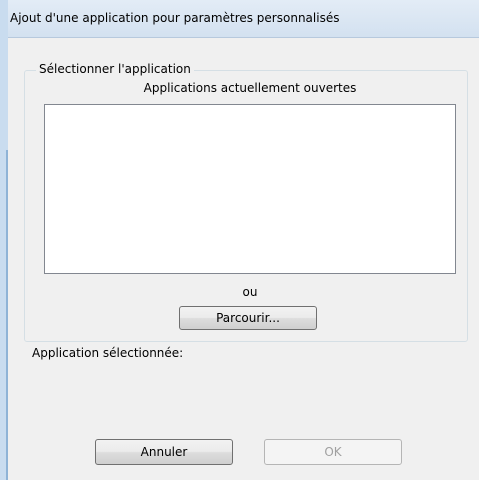  I want to click on ok-button: OK, so click(333, 452).